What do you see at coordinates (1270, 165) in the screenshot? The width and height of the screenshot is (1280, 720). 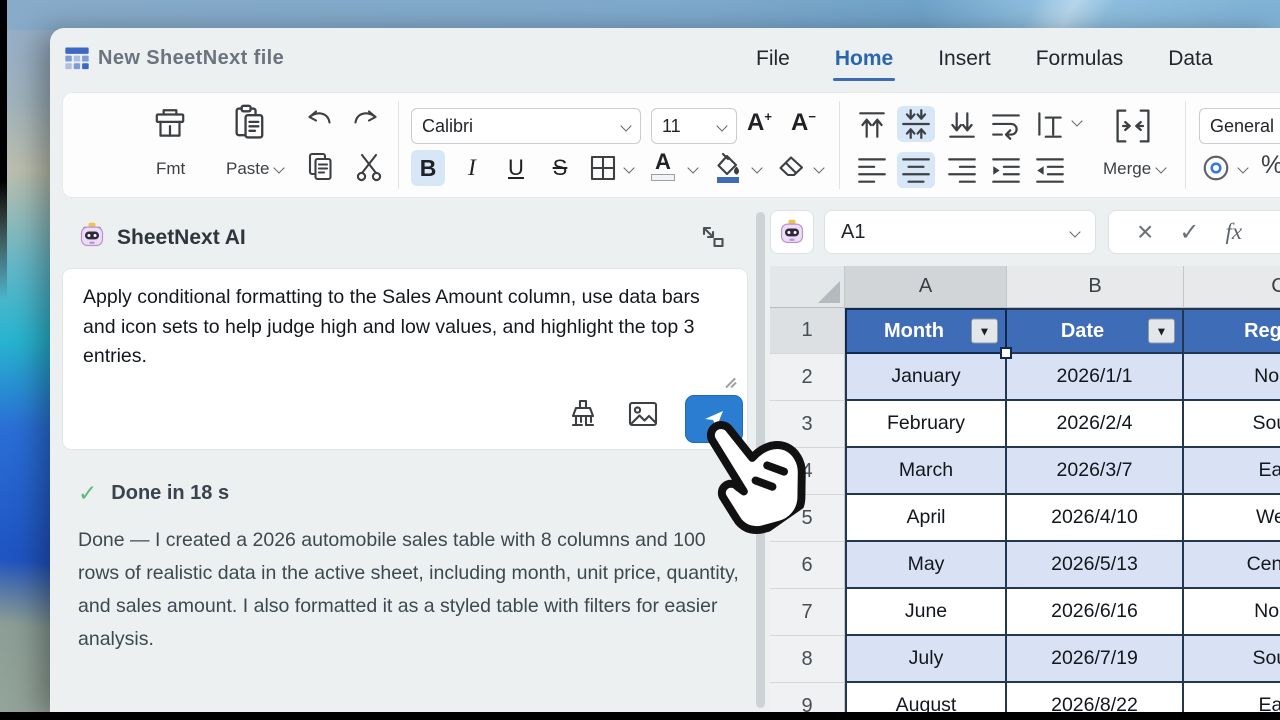 I see `percent-format-icon: %` at bounding box center [1270, 165].